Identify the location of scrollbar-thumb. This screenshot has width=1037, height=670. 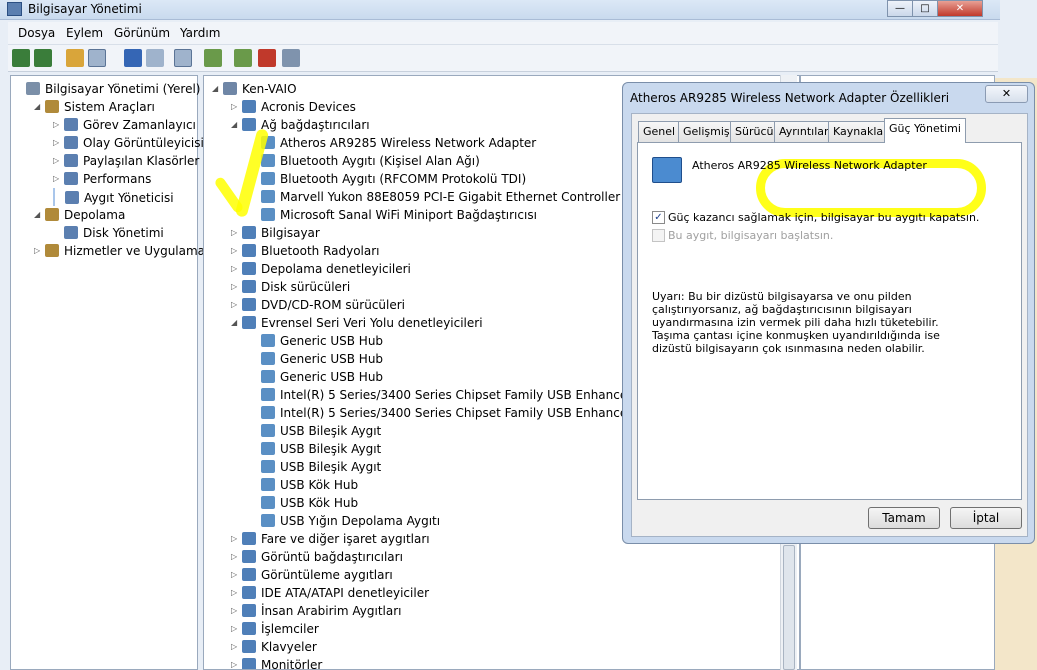
(789, 607).